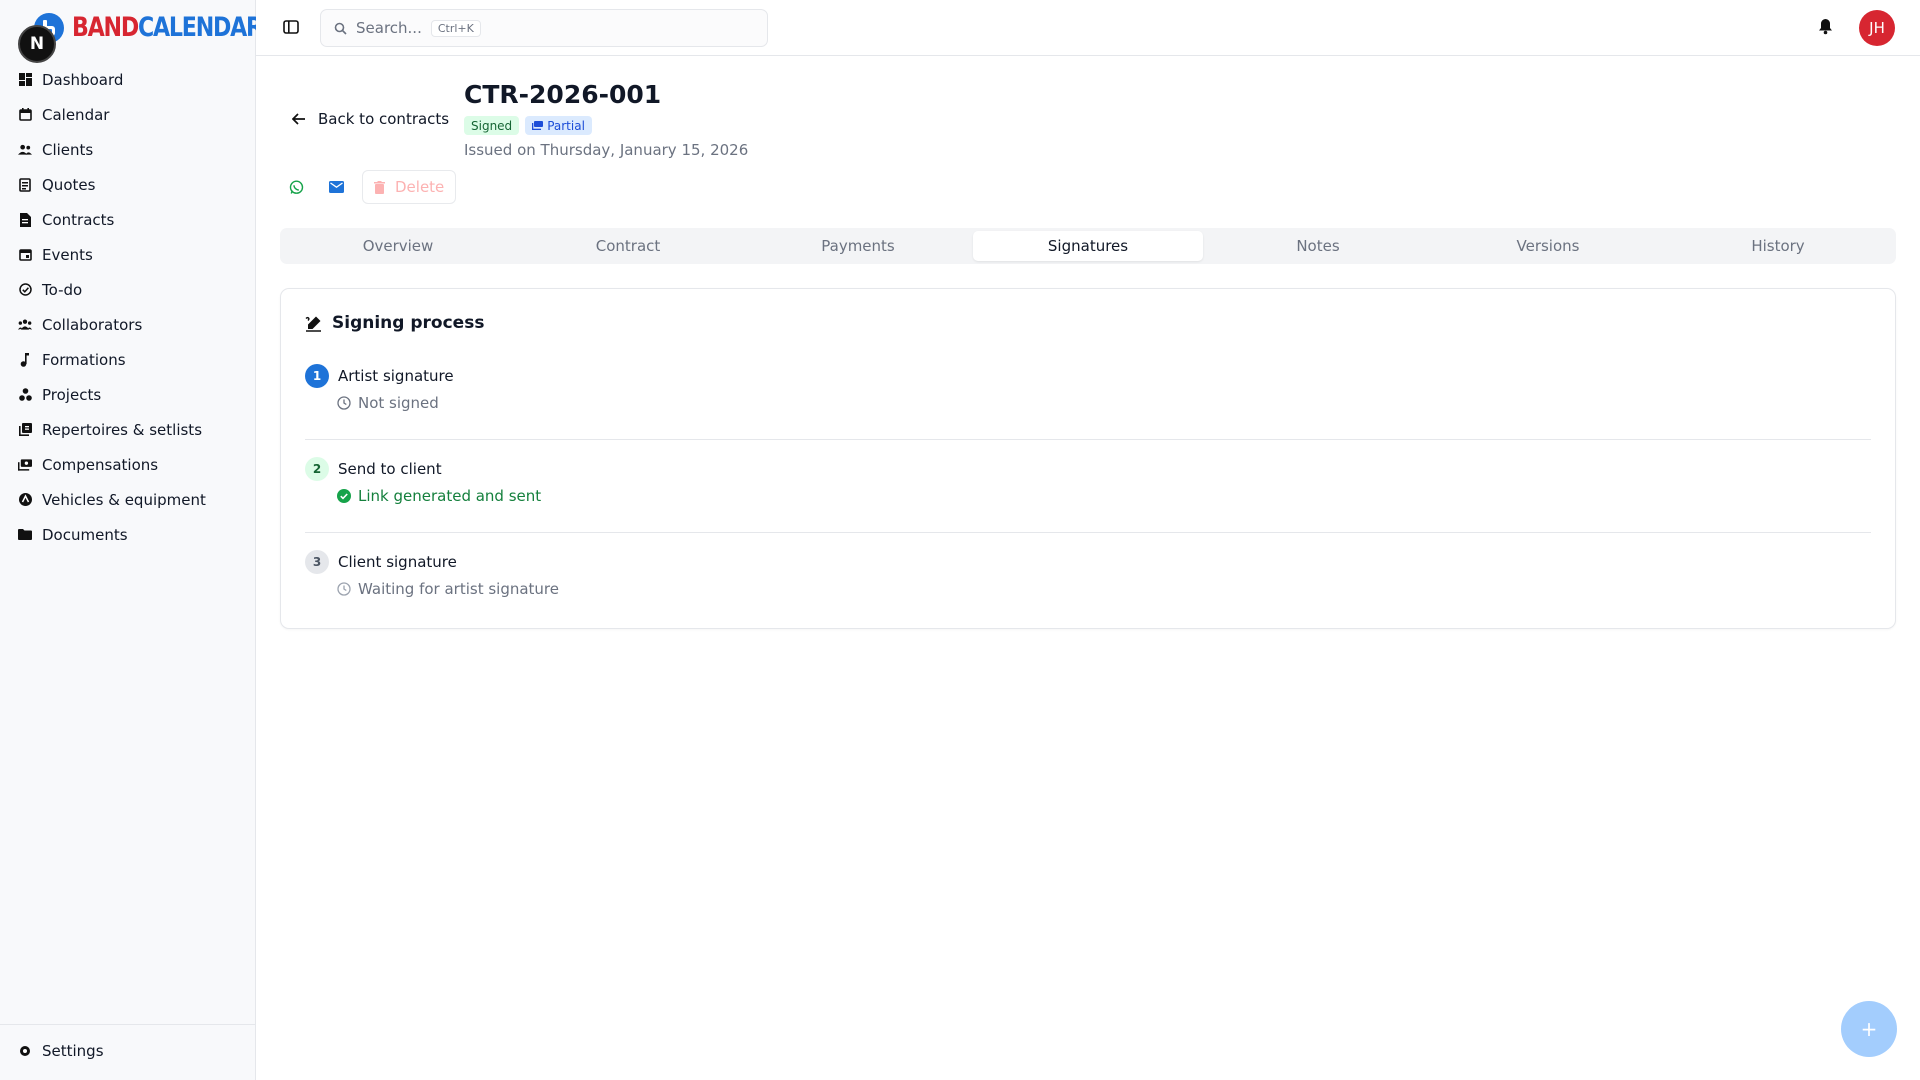  What do you see at coordinates (25, 359) in the screenshot?
I see `music-note-icon` at bounding box center [25, 359].